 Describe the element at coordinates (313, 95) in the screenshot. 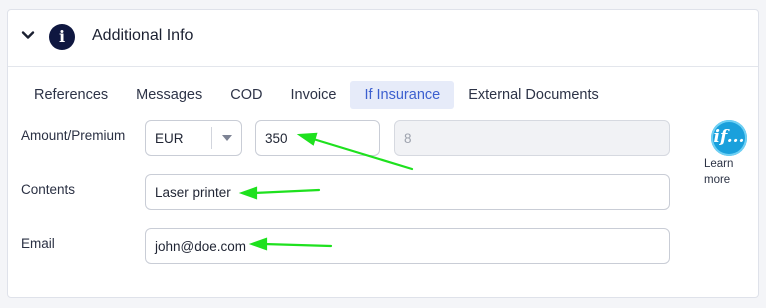

I see `tab-invoice: Invoice` at that location.